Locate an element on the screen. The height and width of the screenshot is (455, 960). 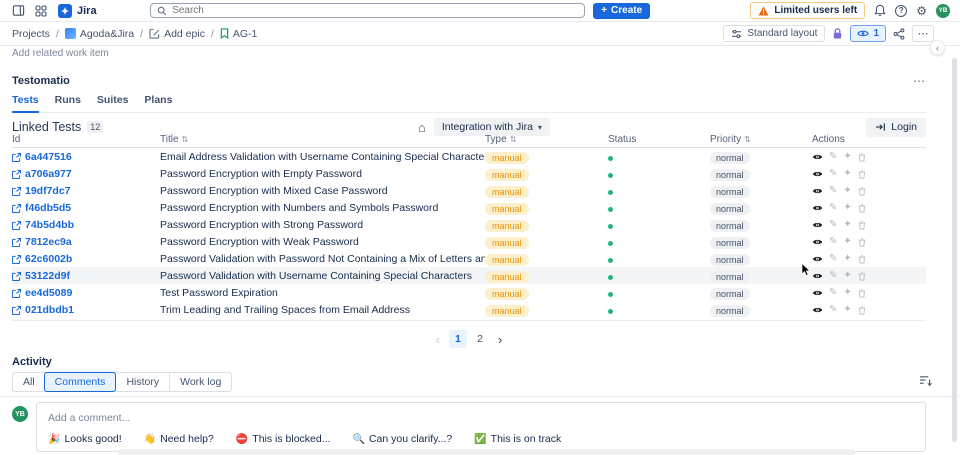
sidebar-toggle-icon is located at coordinates (18, 11).